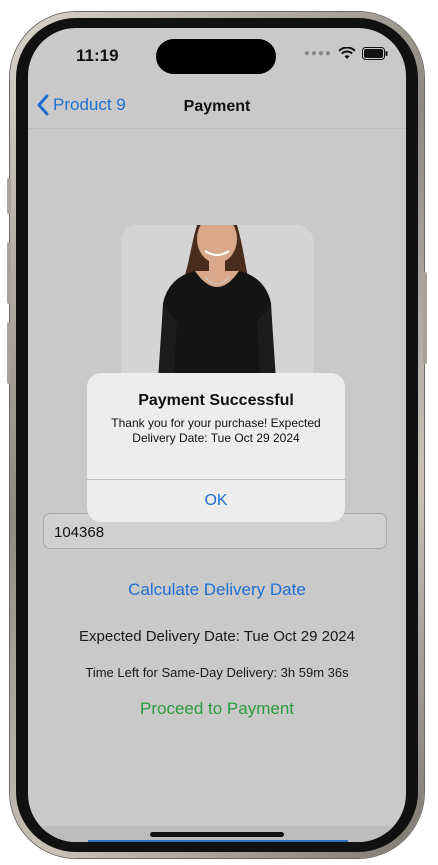 This screenshot has height=865, width=438. I want to click on navigation-bar: Product 9 Payment, so click(217, 108).